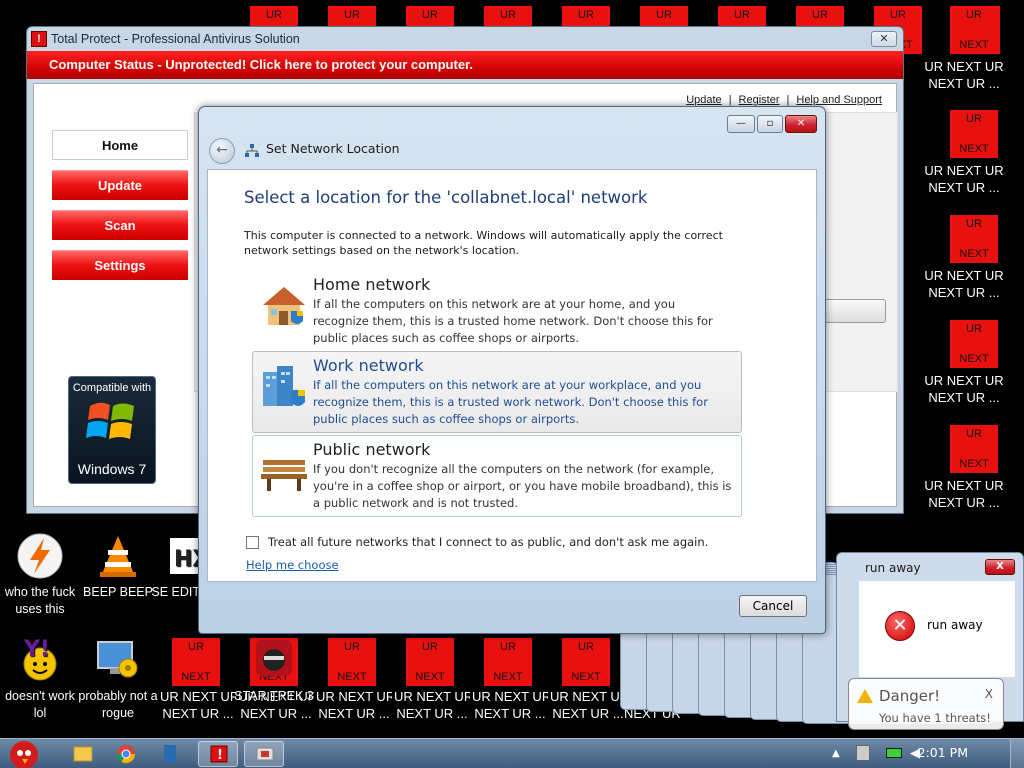 The height and width of the screenshot is (768, 1024). What do you see at coordinates (40, 600) in the screenshot?
I see `desktop-icon-label: who the fuck uses this` at bounding box center [40, 600].